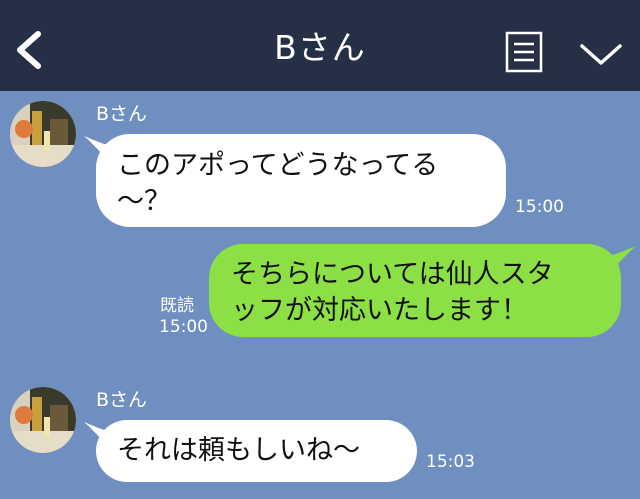  What do you see at coordinates (238, 450) in the screenshot?
I see `message-text: それは頼もしいね〜` at bounding box center [238, 450].